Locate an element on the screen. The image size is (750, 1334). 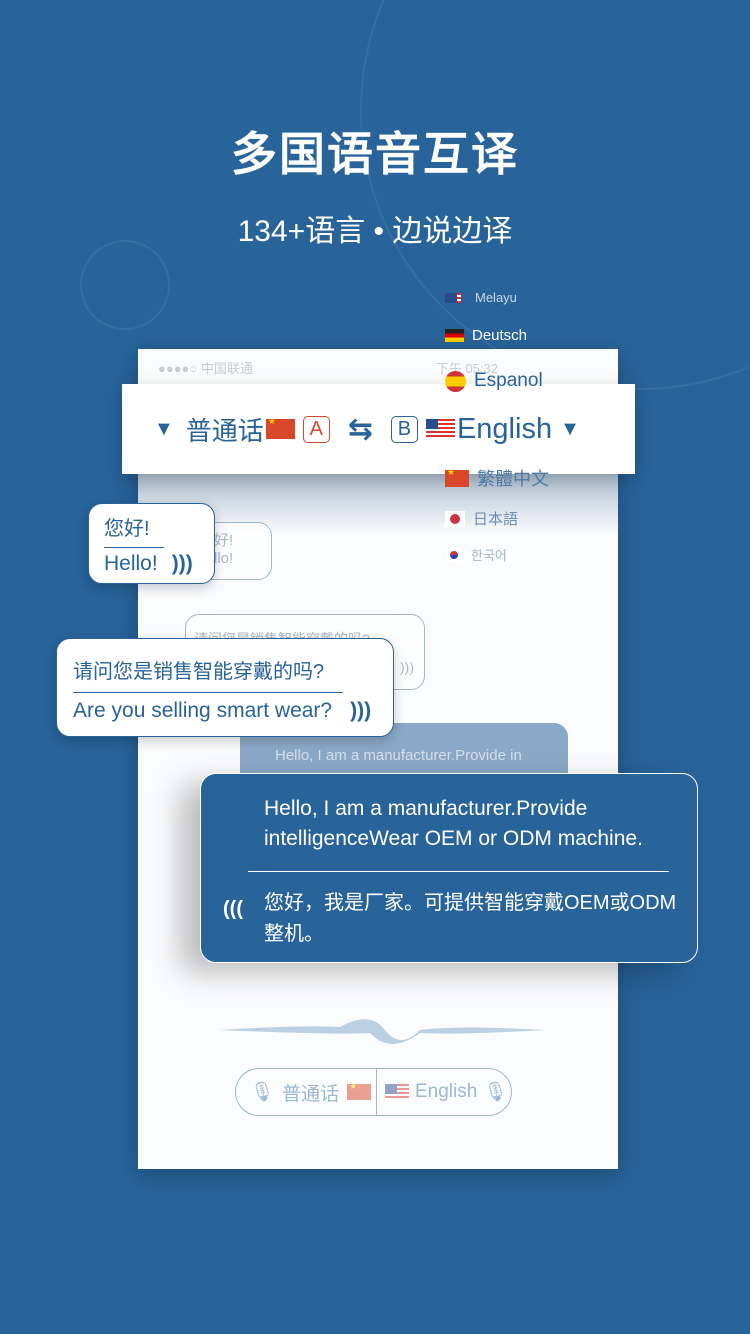
page-subtitle: 134+语言 • 边说边译 is located at coordinates (375, 231).